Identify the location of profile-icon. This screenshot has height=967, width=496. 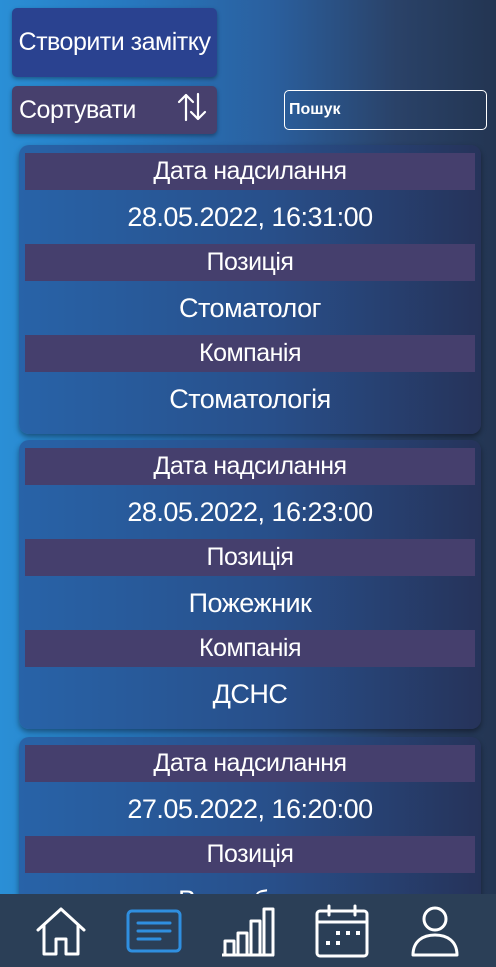
(435, 931).